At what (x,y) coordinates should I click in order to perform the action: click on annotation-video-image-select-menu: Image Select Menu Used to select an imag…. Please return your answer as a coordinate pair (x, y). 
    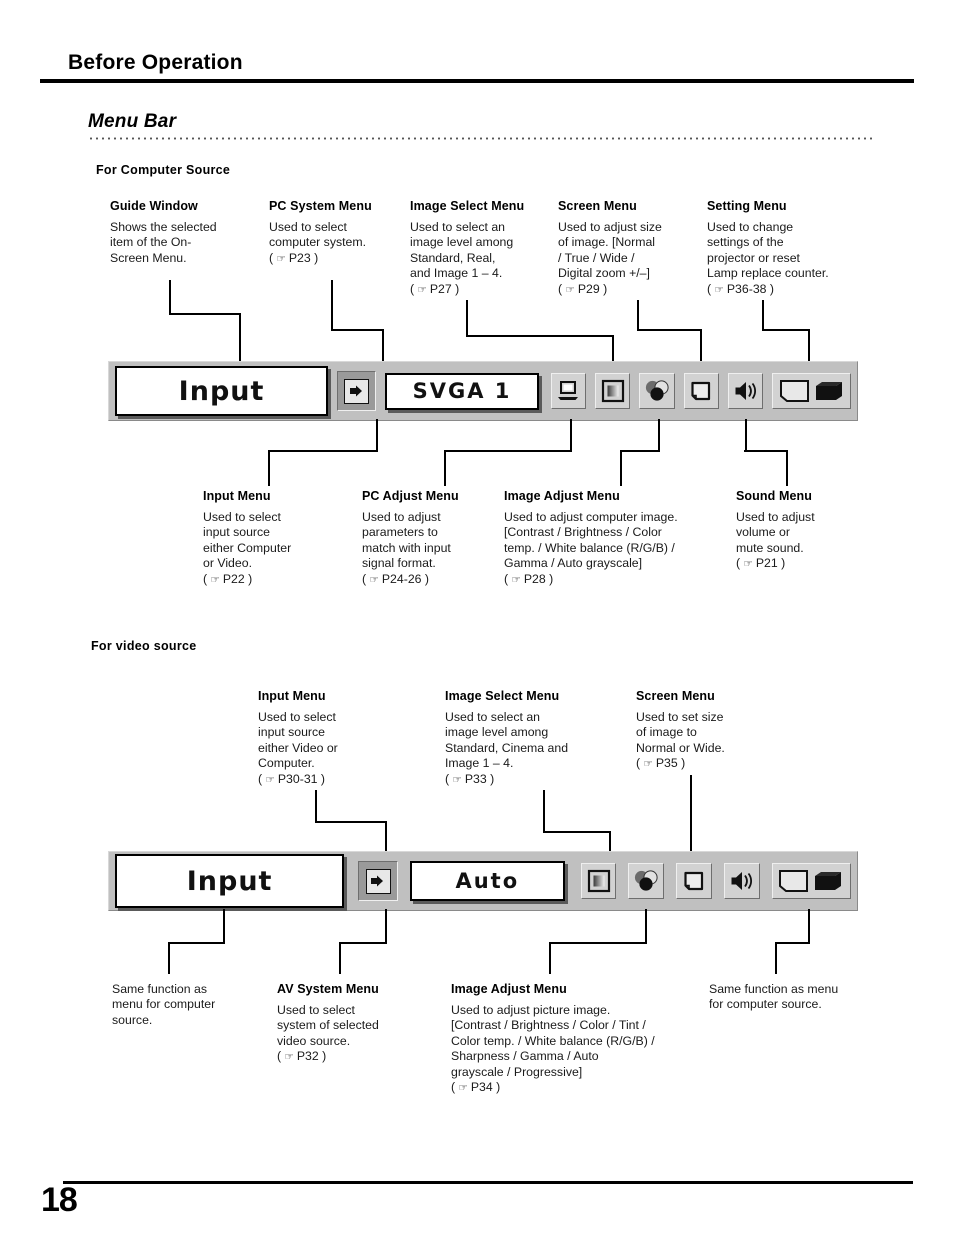
    Looking at the image, I should click on (540, 738).